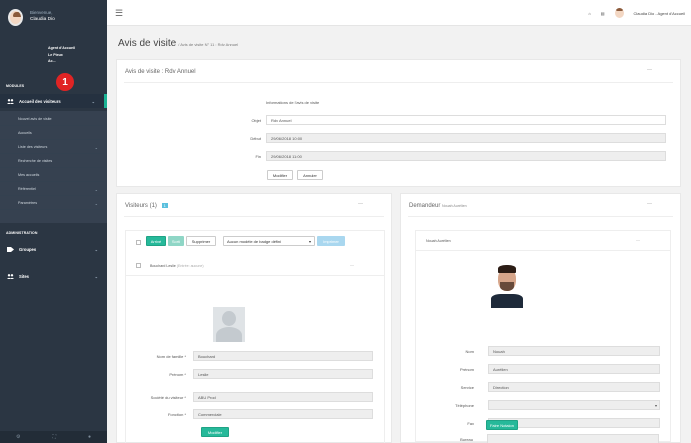  Describe the element at coordinates (141, 206) in the screenshot. I see `visitors-title-text: Visiteurs (1)` at that location.